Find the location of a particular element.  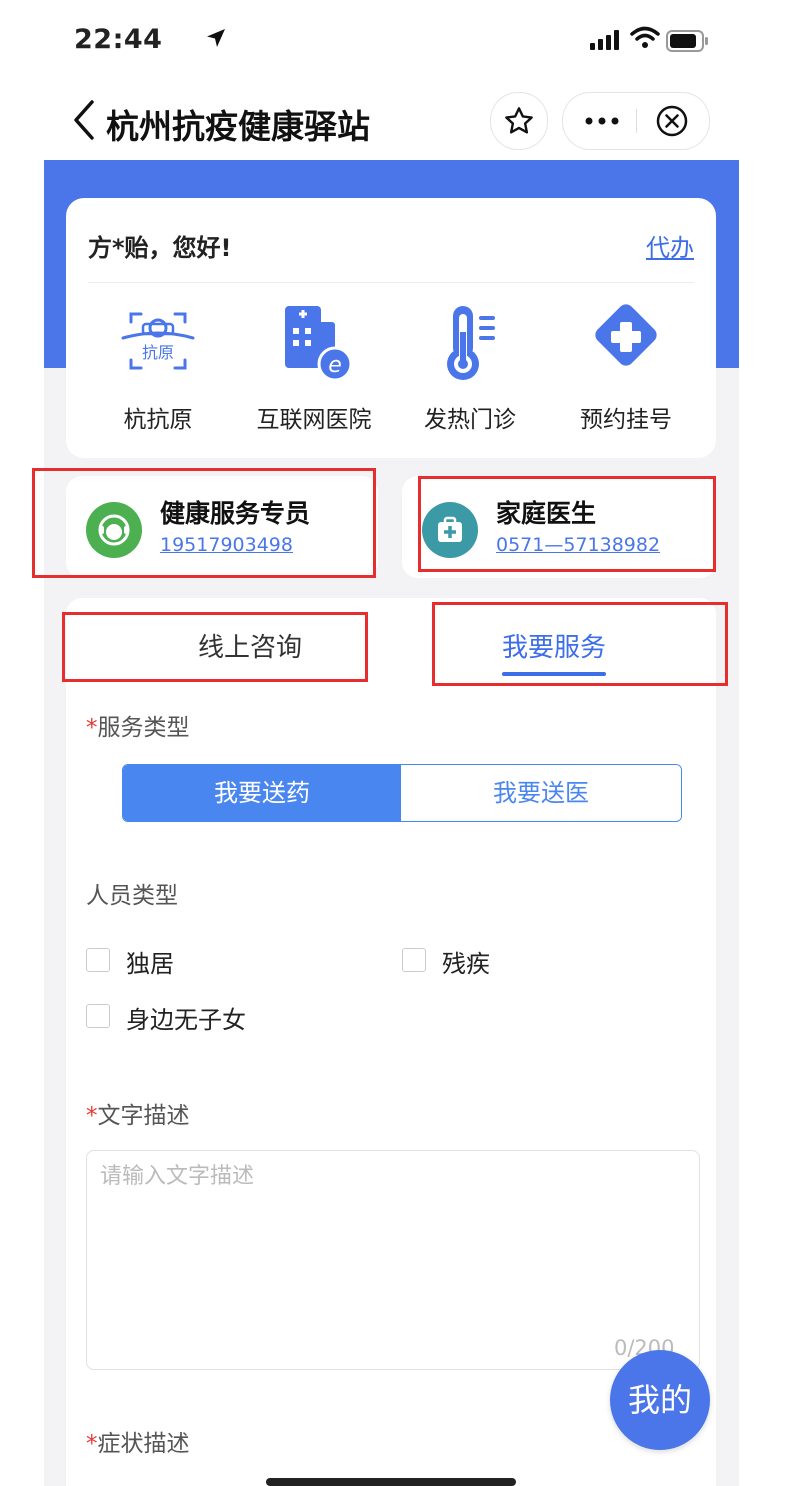

more-dots-icon is located at coordinates (602, 121).